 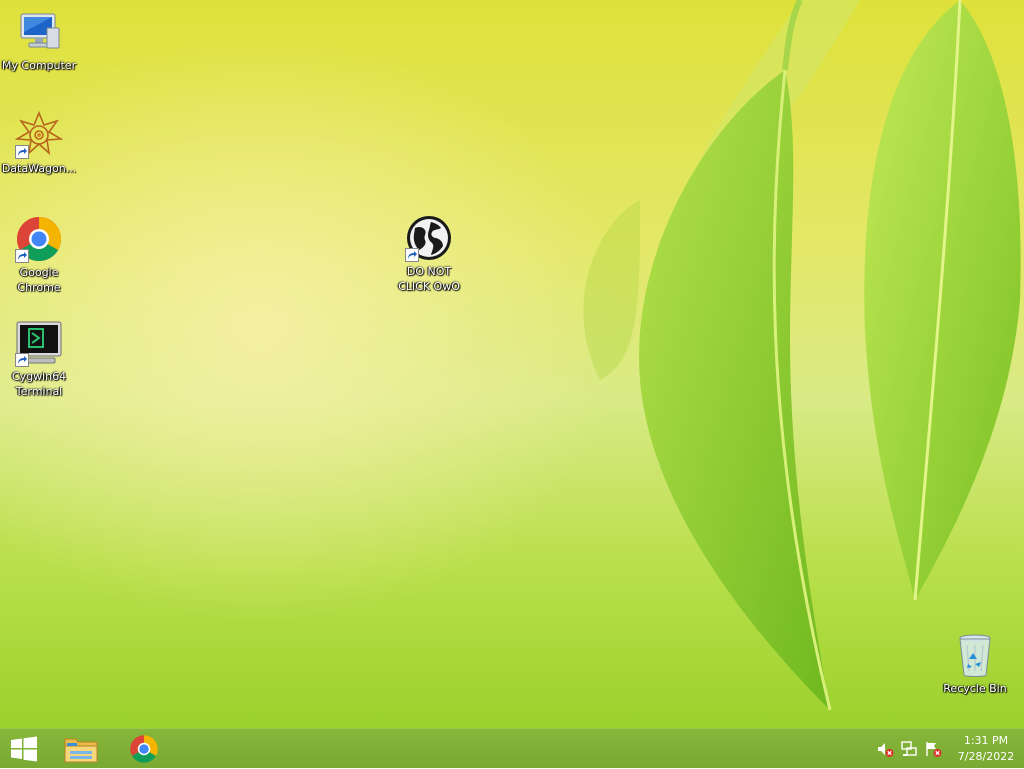 I want to click on desktop-icon-do-not-click: DO NOT CLICK OwO, so click(x=429, y=254).